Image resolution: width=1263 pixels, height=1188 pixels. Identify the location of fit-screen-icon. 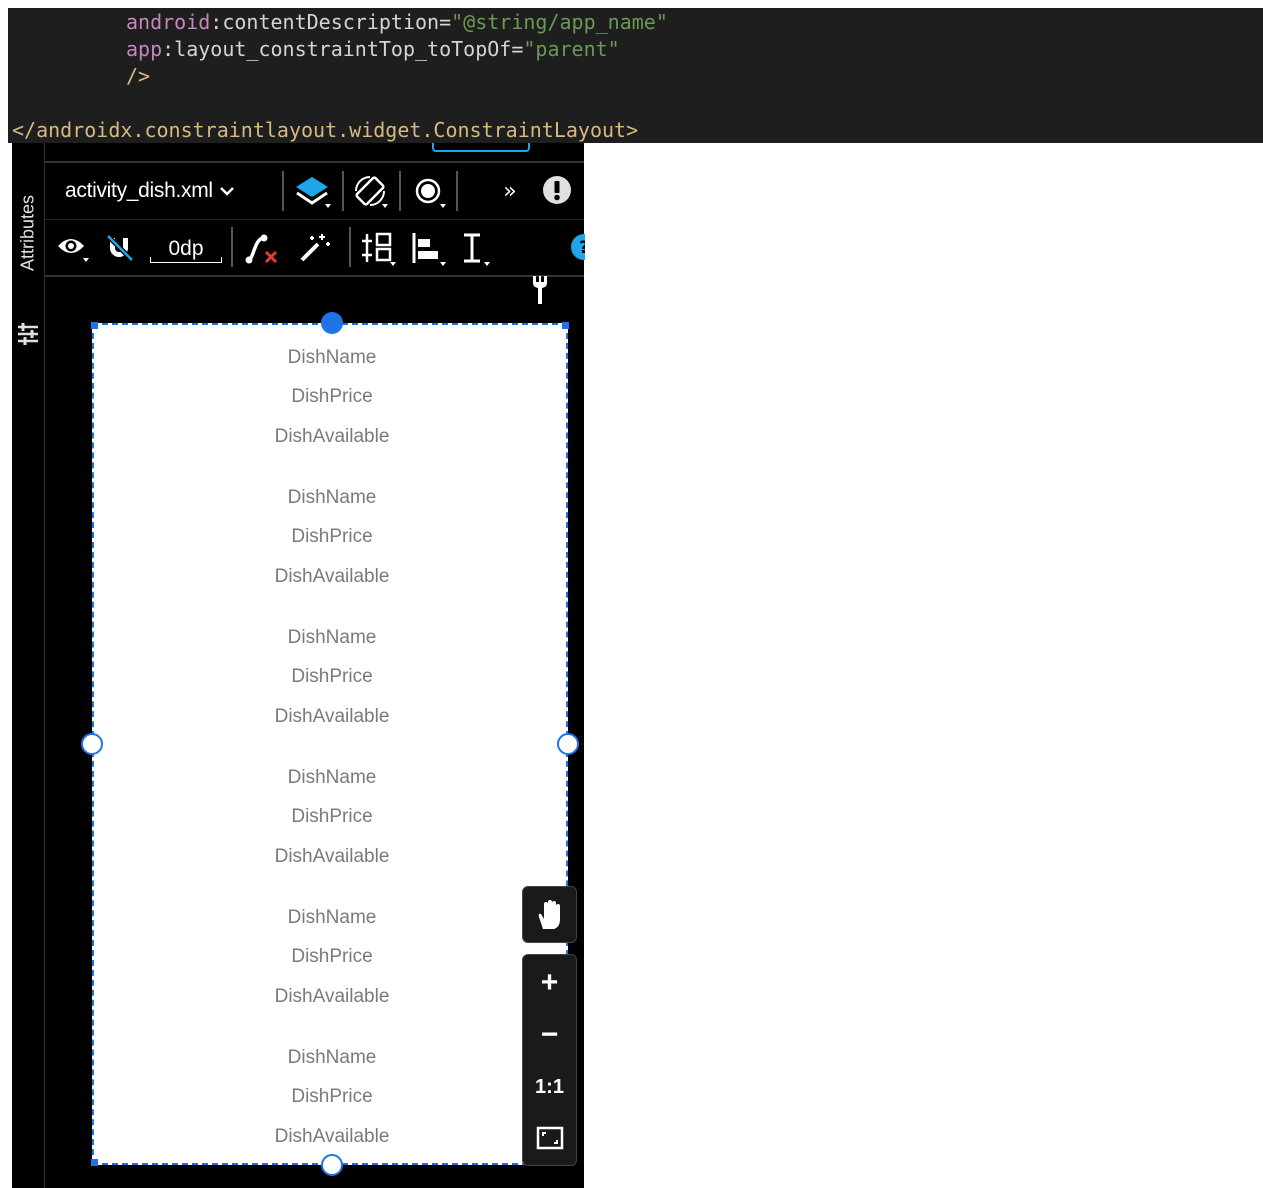
(549, 1138).